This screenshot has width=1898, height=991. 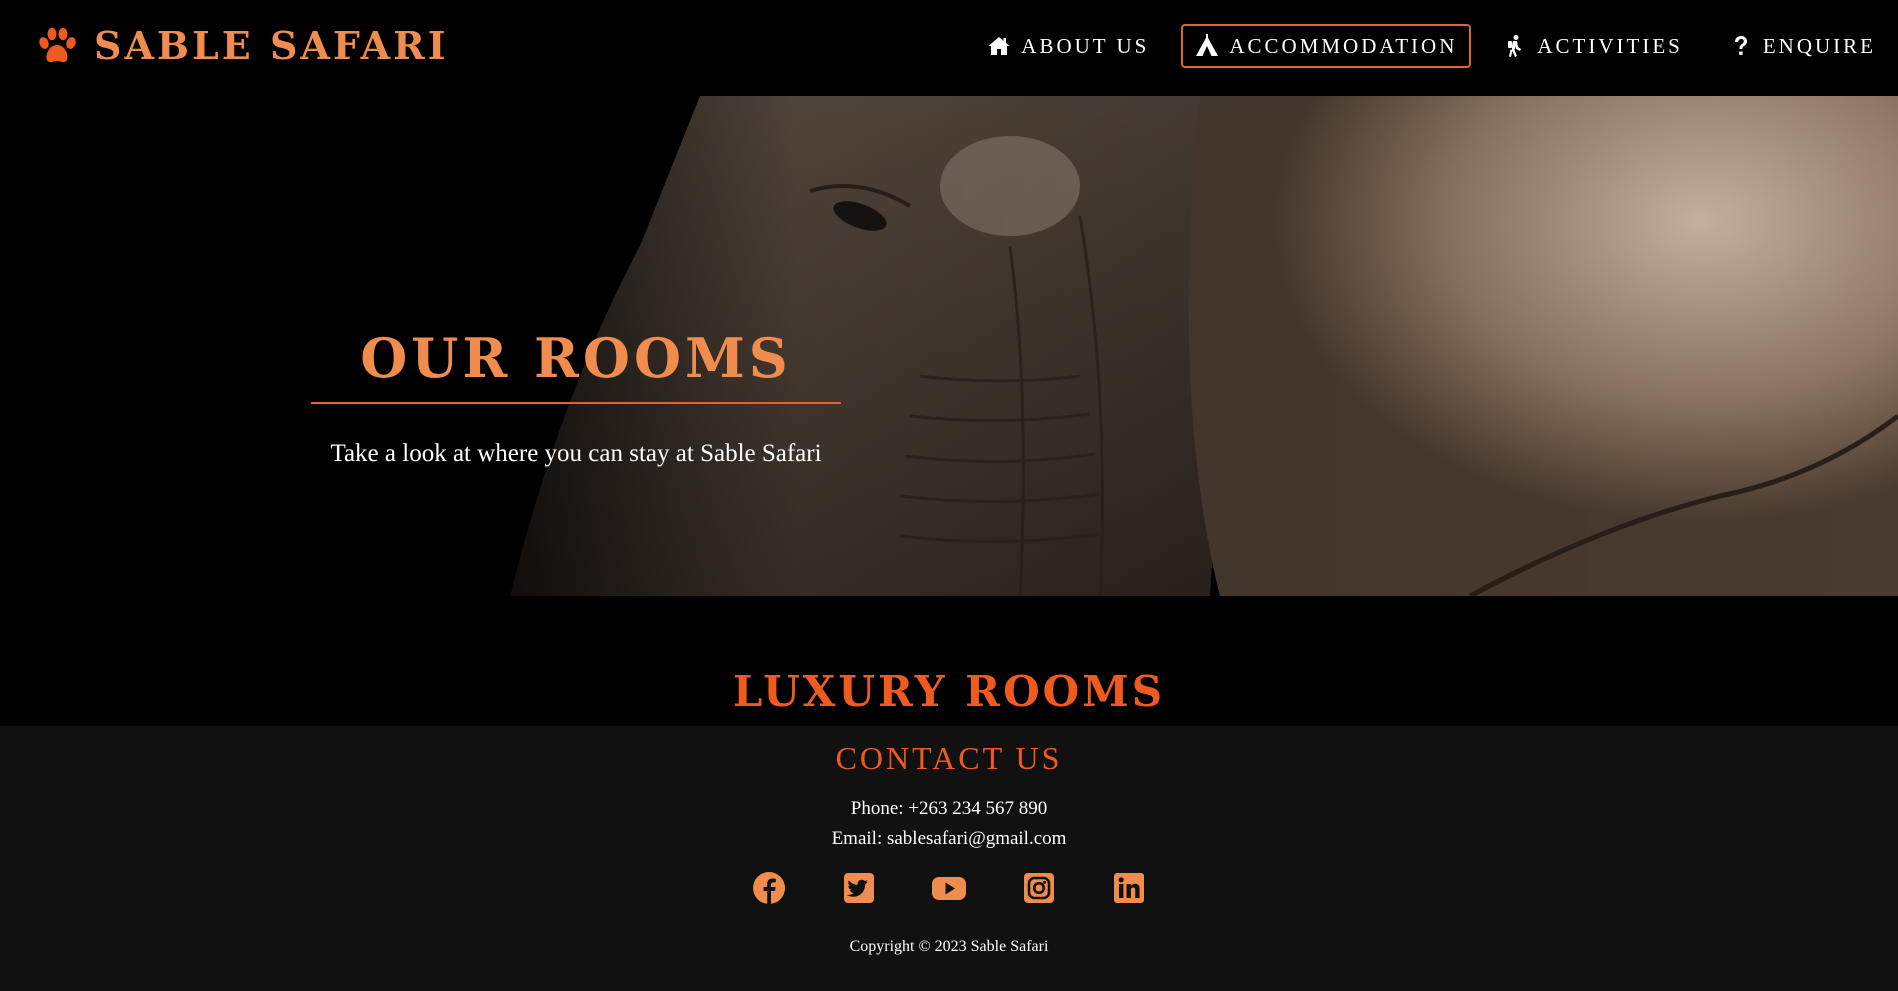 What do you see at coordinates (1343, 45) in the screenshot?
I see `nav-item-label: ACCOMMODATION` at bounding box center [1343, 45].